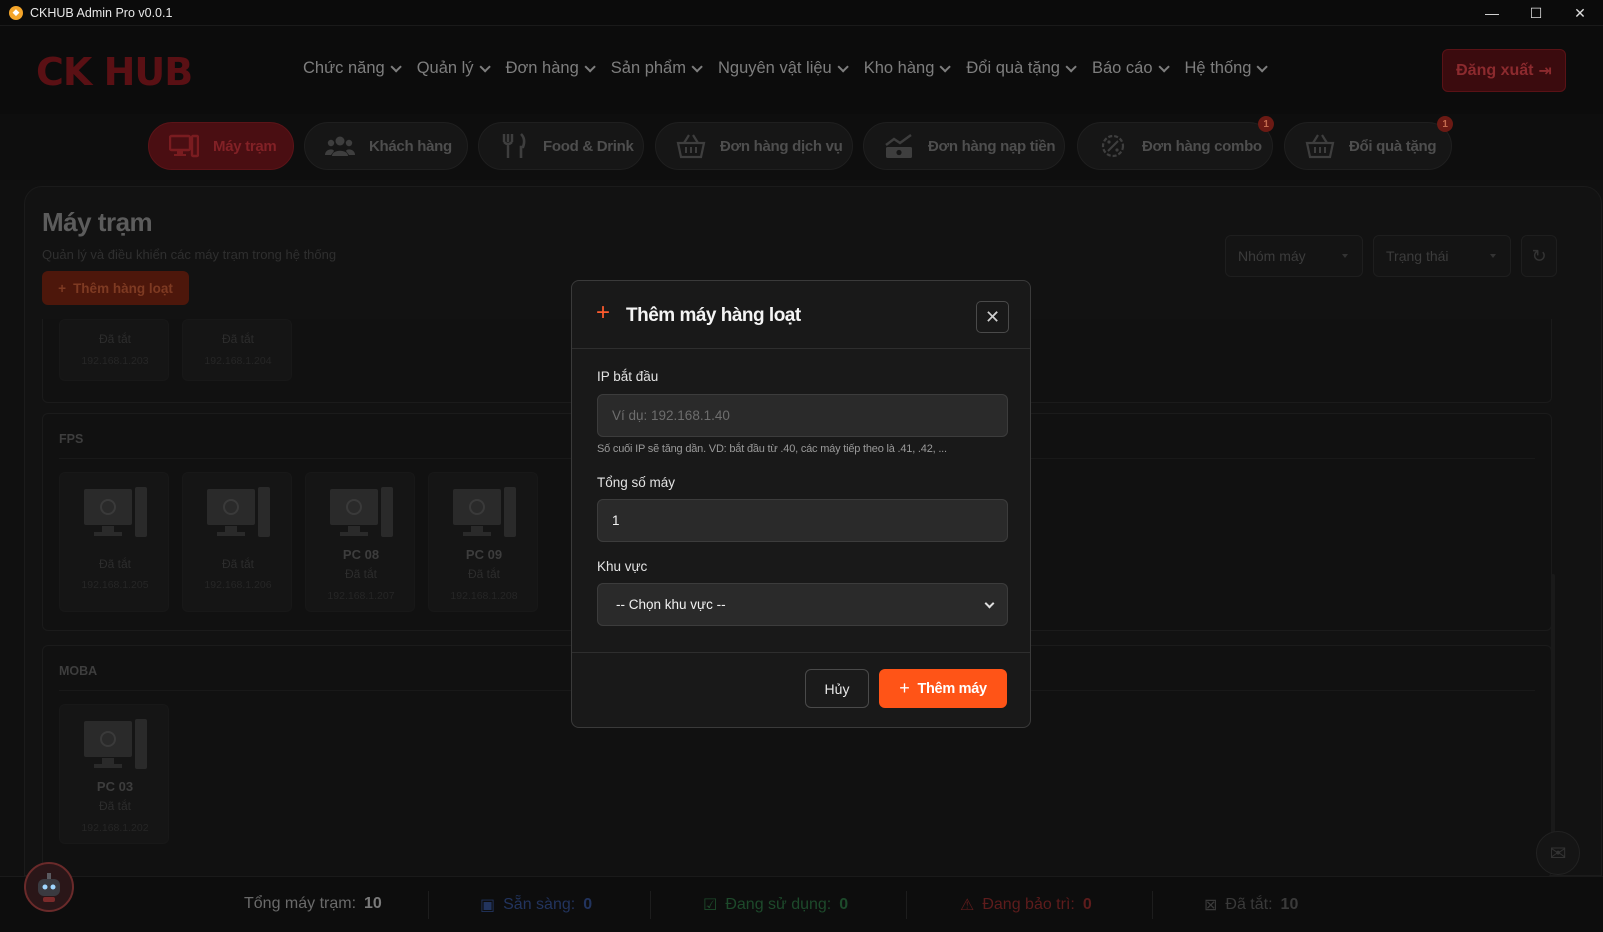 The width and height of the screenshot is (1603, 932). Describe the element at coordinates (49, 887) in the screenshot. I see `assistant-bot-icon` at that location.